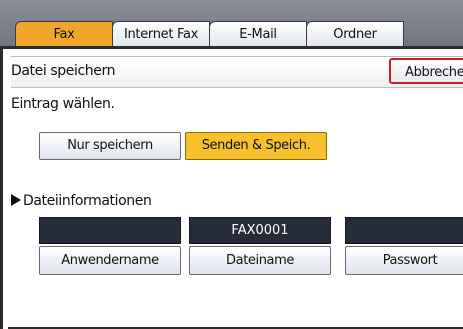 The width and height of the screenshot is (463, 329). I want to click on user-name-button: Anwendername, so click(110, 260).